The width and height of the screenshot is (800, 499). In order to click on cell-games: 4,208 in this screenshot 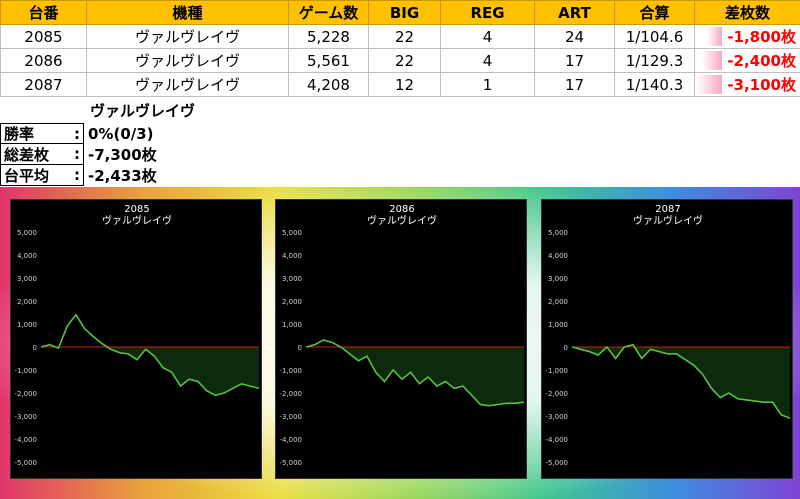, I will do `click(328, 84)`.